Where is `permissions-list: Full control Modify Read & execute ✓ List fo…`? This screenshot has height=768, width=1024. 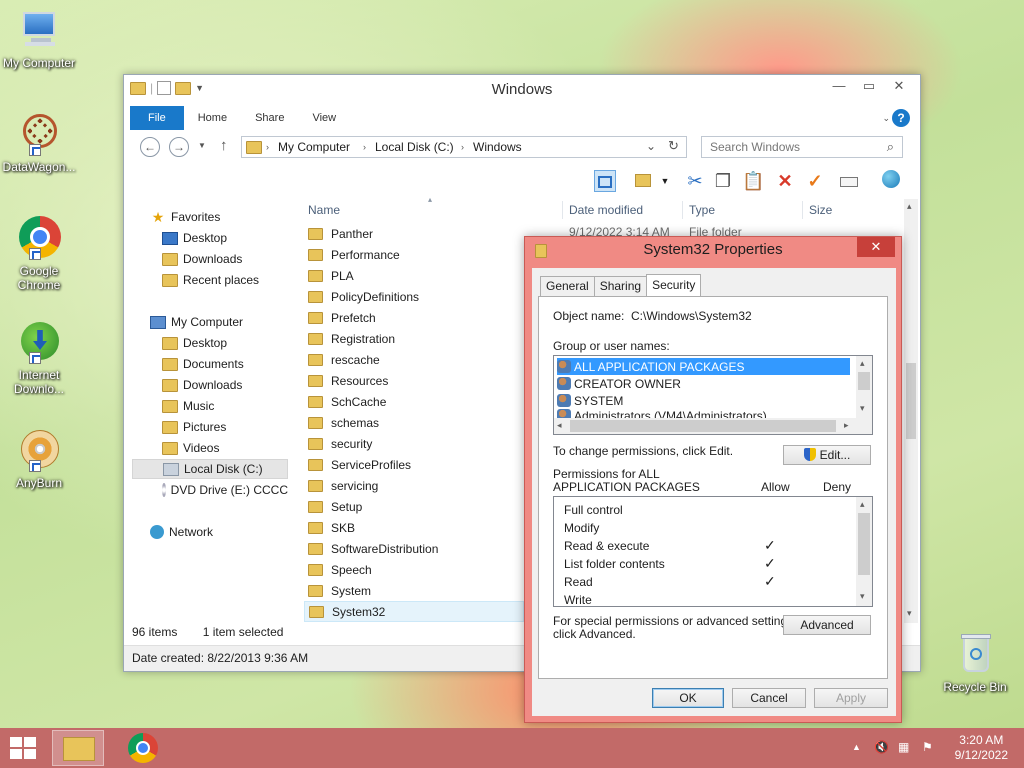 permissions-list: Full control Modify Read & execute ✓ List fo… is located at coordinates (713, 551).